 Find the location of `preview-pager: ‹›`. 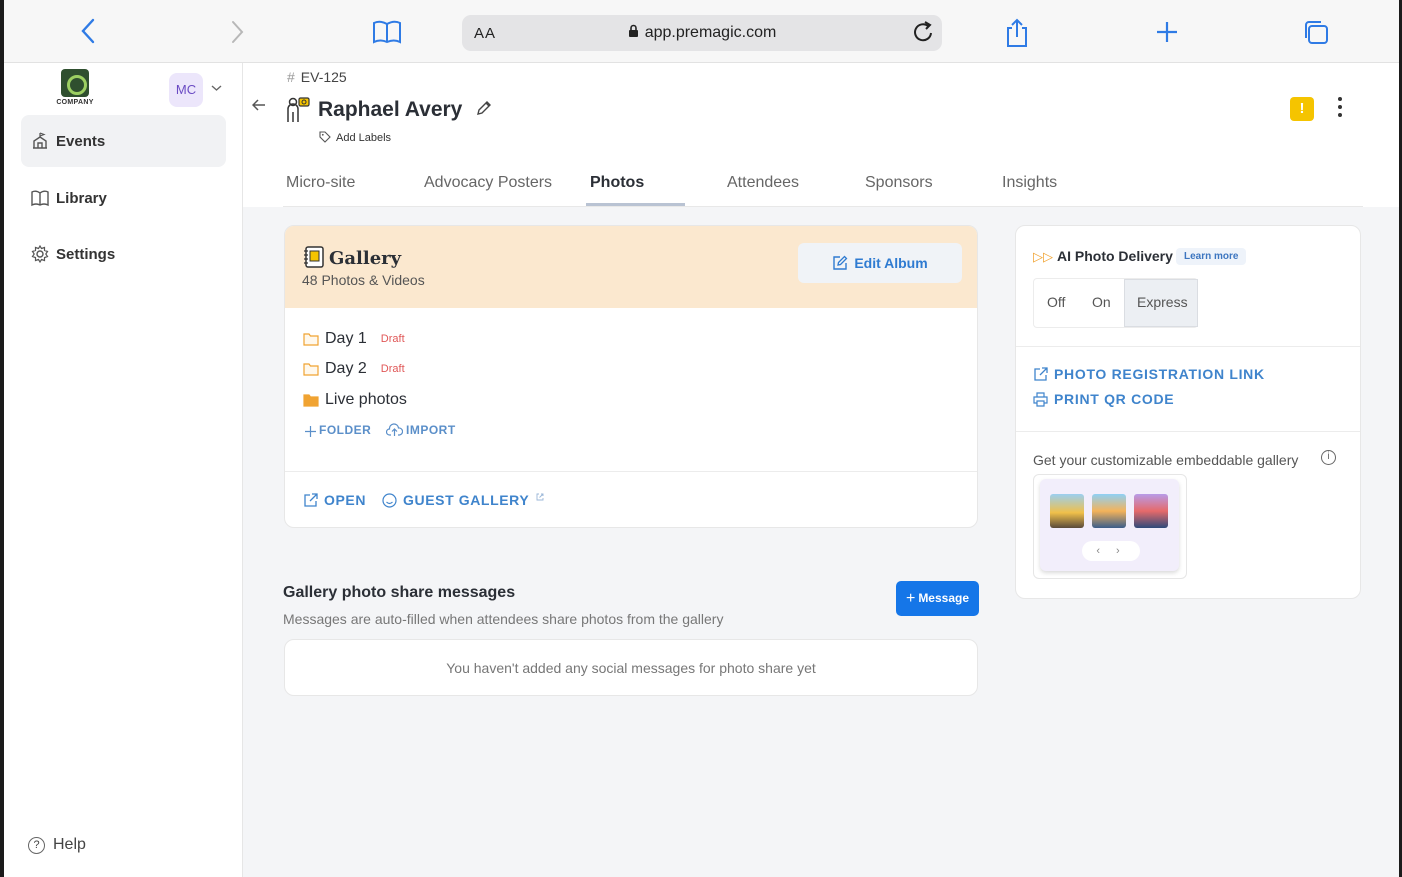

preview-pager: ‹› is located at coordinates (1111, 551).